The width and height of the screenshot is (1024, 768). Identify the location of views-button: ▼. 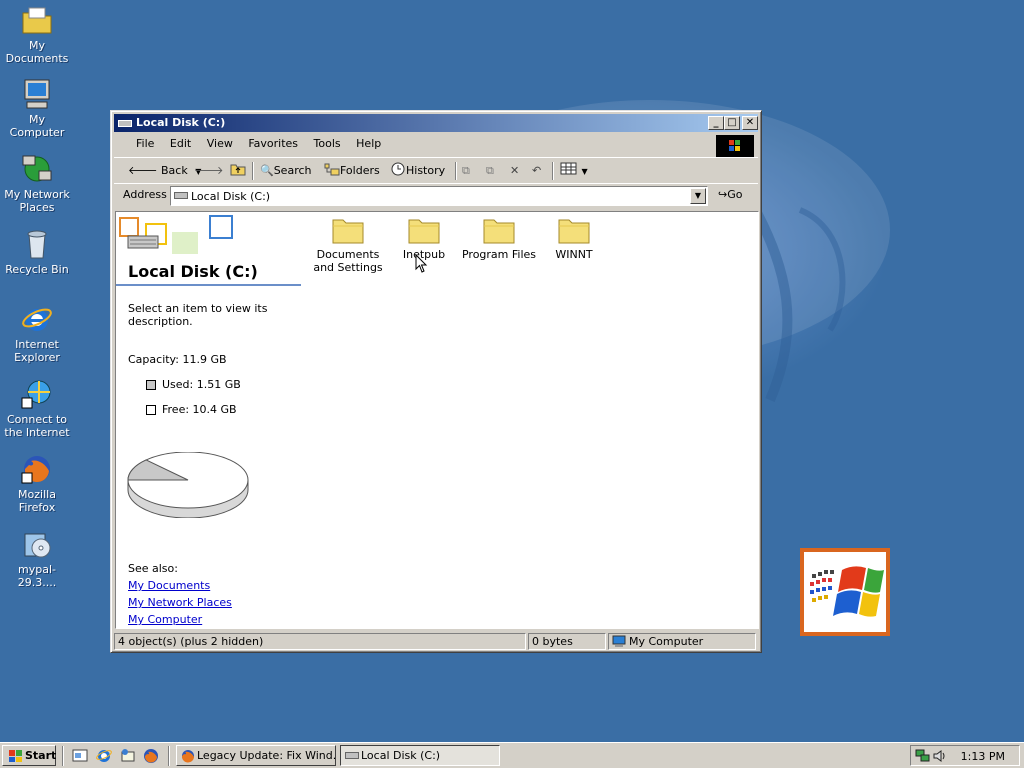
(574, 171).